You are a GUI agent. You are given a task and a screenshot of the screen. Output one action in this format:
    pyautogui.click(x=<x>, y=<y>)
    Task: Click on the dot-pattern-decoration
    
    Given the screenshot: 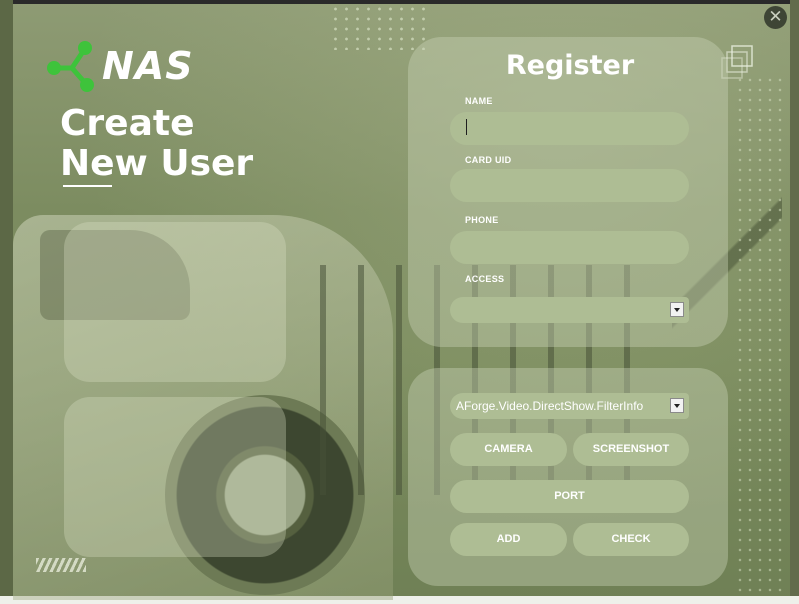 What is the action you would take?
    pyautogui.click(x=377, y=27)
    